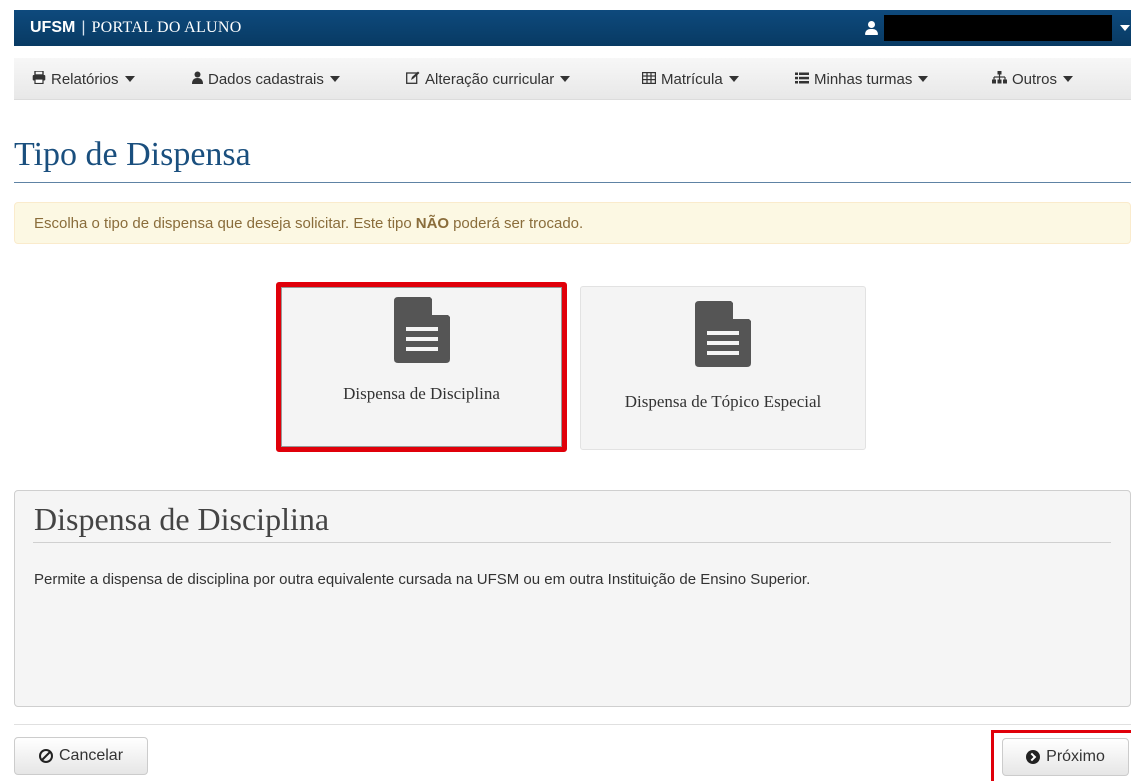  I want to click on alert-emphasis: NÃO, so click(432, 223).